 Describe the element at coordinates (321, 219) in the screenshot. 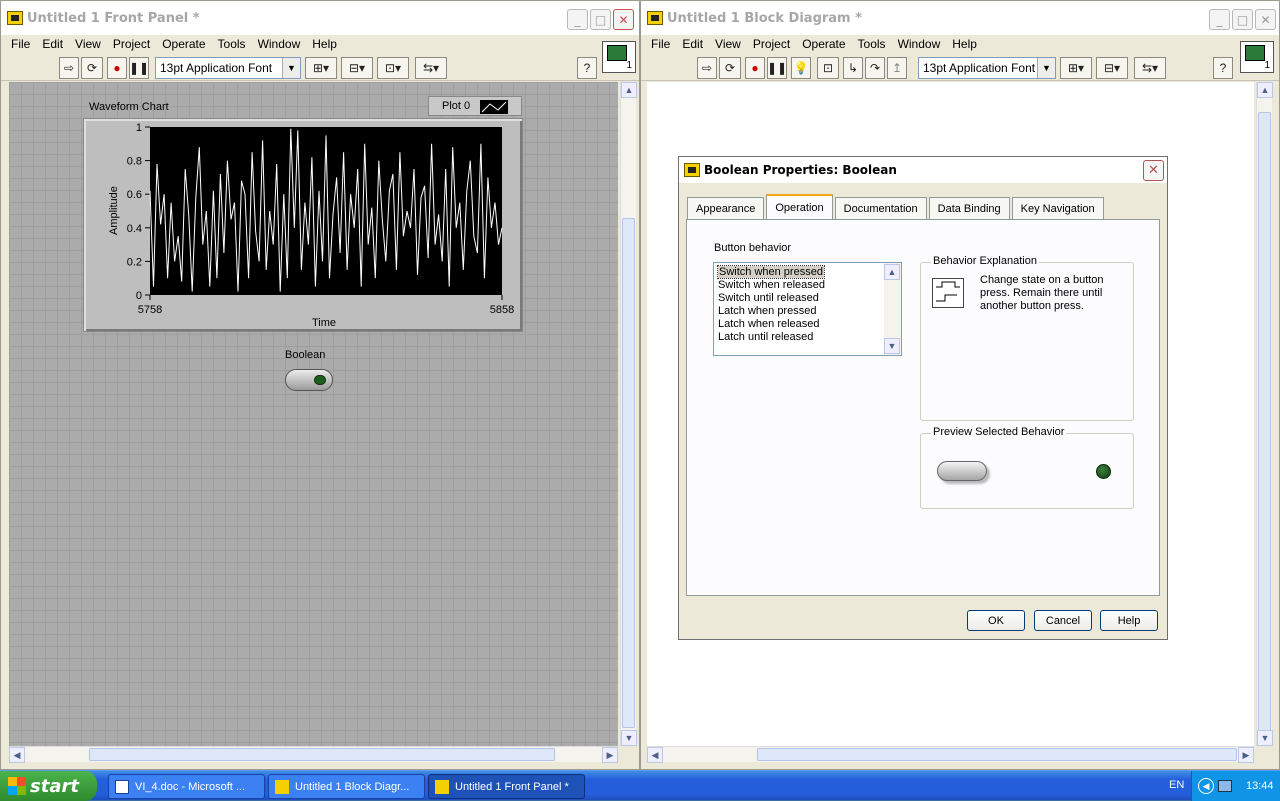

I see `chart-plot-area: 1 0.8 0.6 0.4 0.2 0 5758 5858` at that location.